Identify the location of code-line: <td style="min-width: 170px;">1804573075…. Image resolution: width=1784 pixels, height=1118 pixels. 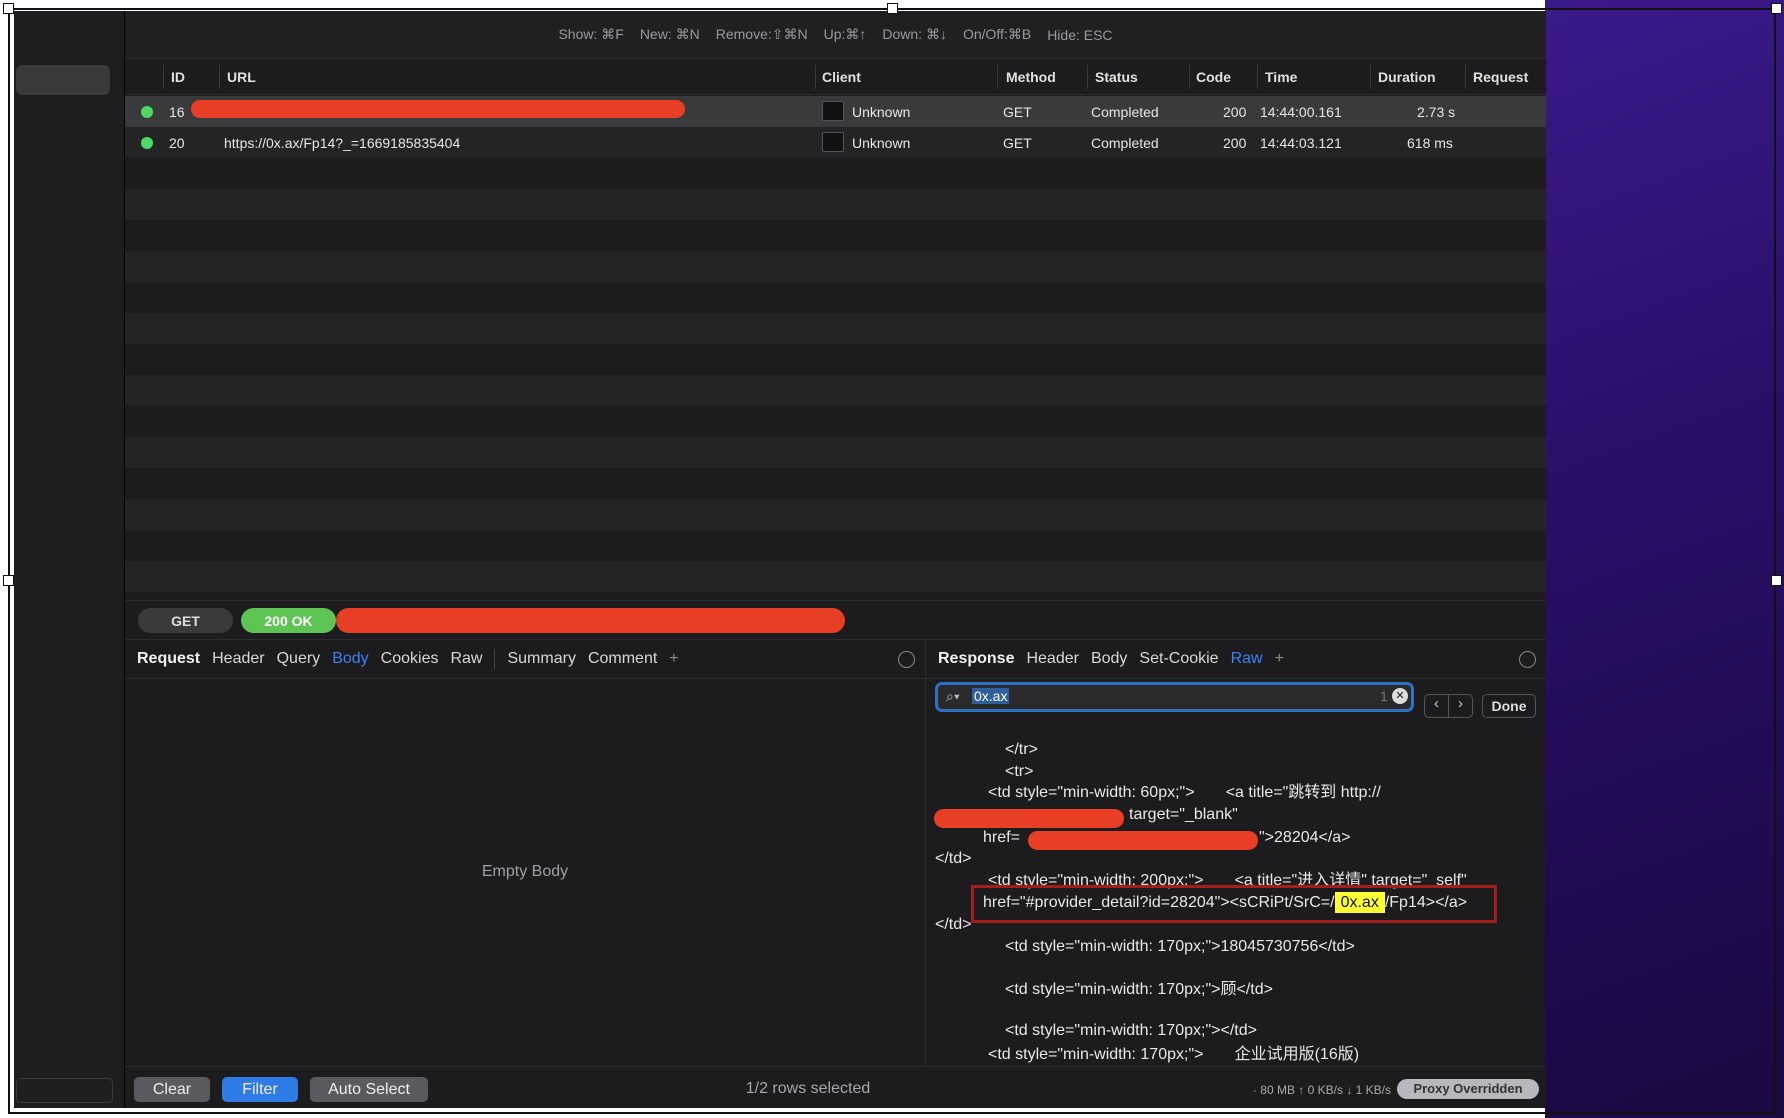
(1180, 946).